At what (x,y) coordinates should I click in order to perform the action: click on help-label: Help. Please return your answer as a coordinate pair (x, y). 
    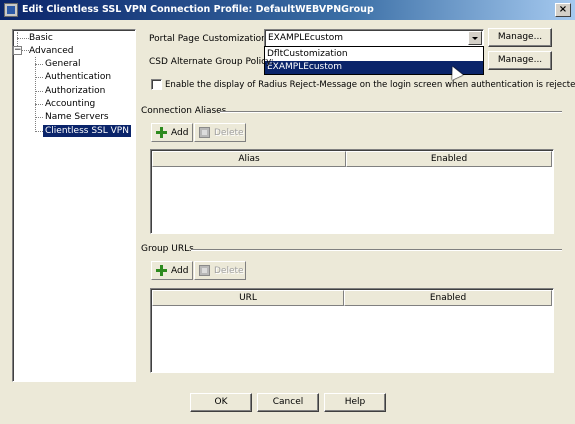
    Looking at the image, I should click on (355, 402).